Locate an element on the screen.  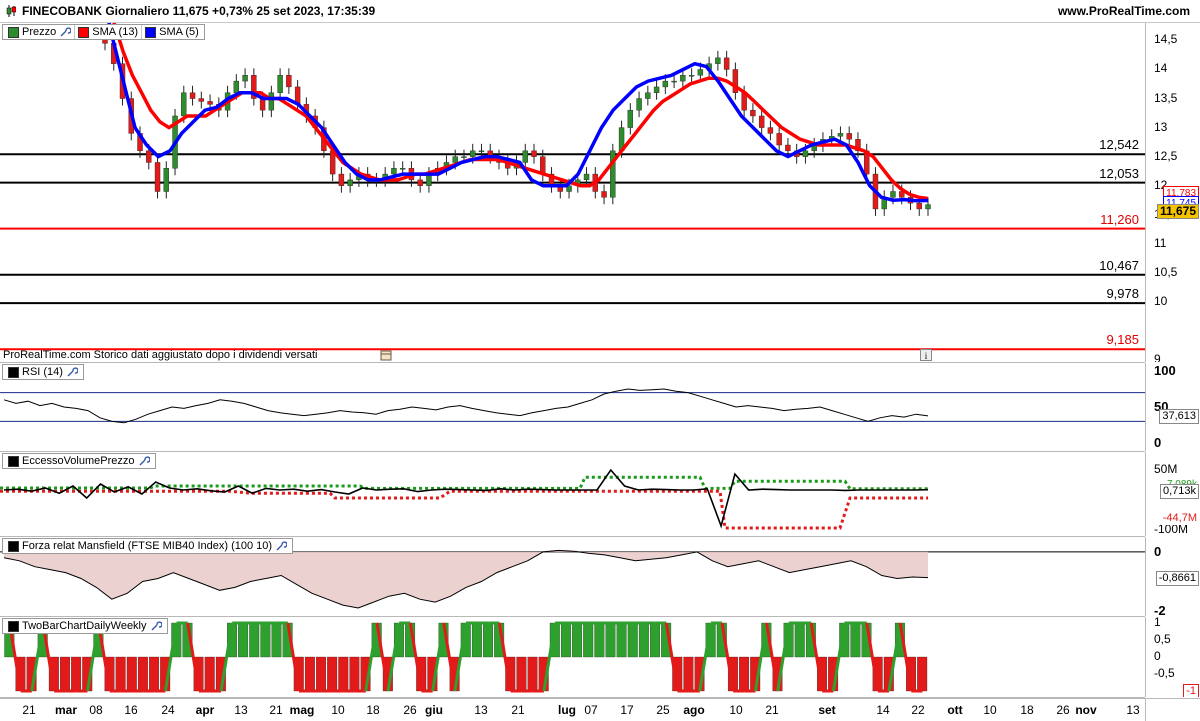
mansfield-value-tag: -0,8661 is located at coordinates (1177, 578).